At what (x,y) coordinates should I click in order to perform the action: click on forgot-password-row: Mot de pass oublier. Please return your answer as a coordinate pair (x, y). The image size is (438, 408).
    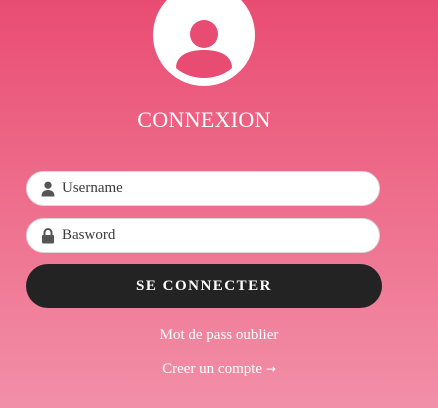
    Looking at the image, I should click on (219, 335).